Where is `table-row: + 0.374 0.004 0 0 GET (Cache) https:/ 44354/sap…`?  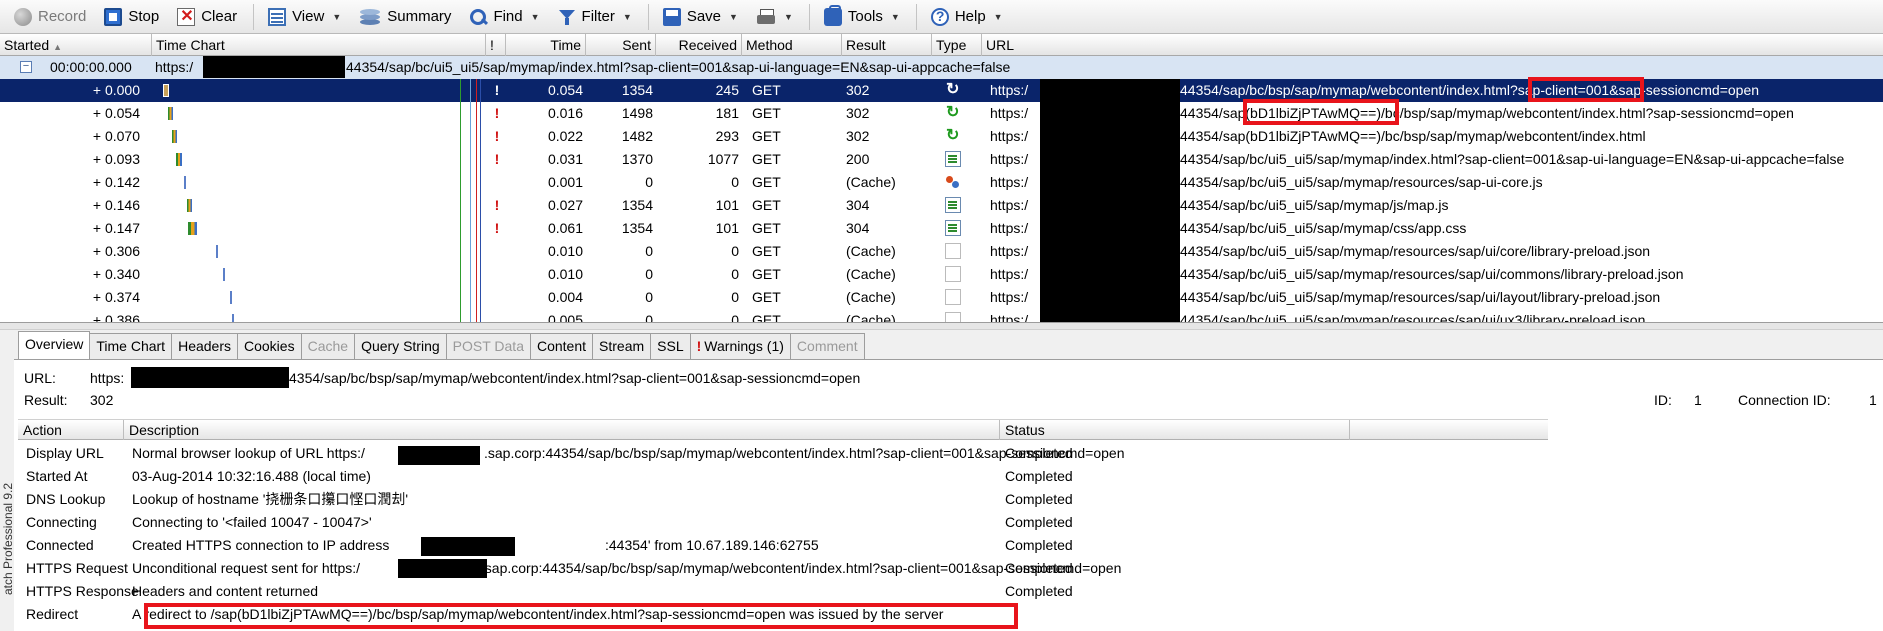 table-row: + 0.374 0.004 0 0 GET (Cache) https:/ 44354/sap… is located at coordinates (941, 297).